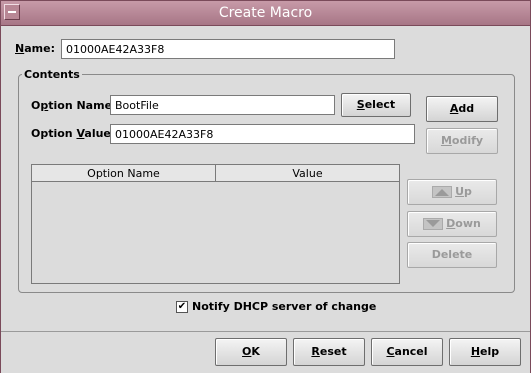 This screenshot has height=373, width=531. I want to click on notify-checkbox: ✔, so click(182, 307).